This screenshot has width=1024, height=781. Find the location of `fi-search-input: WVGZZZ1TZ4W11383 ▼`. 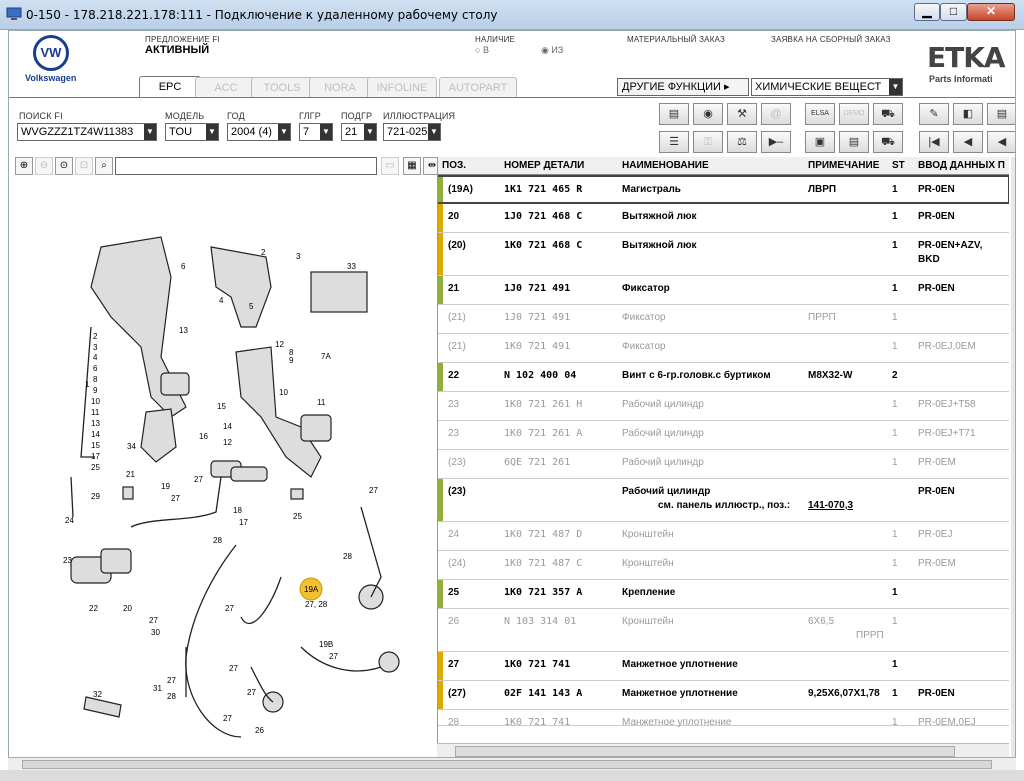

fi-search-input: WVGZZZ1TZ4W11383 ▼ is located at coordinates (87, 132).